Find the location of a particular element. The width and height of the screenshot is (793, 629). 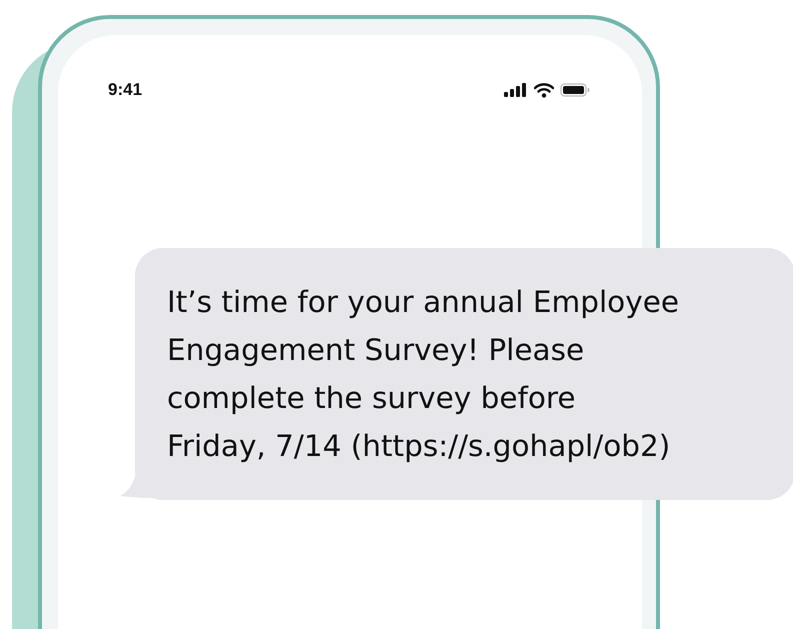

wifi-icon is located at coordinates (544, 90).